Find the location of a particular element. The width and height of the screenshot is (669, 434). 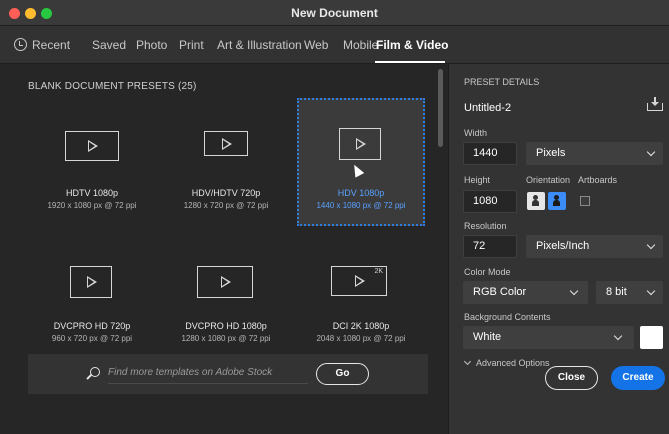

tab-web: Web is located at coordinates (316, 45).